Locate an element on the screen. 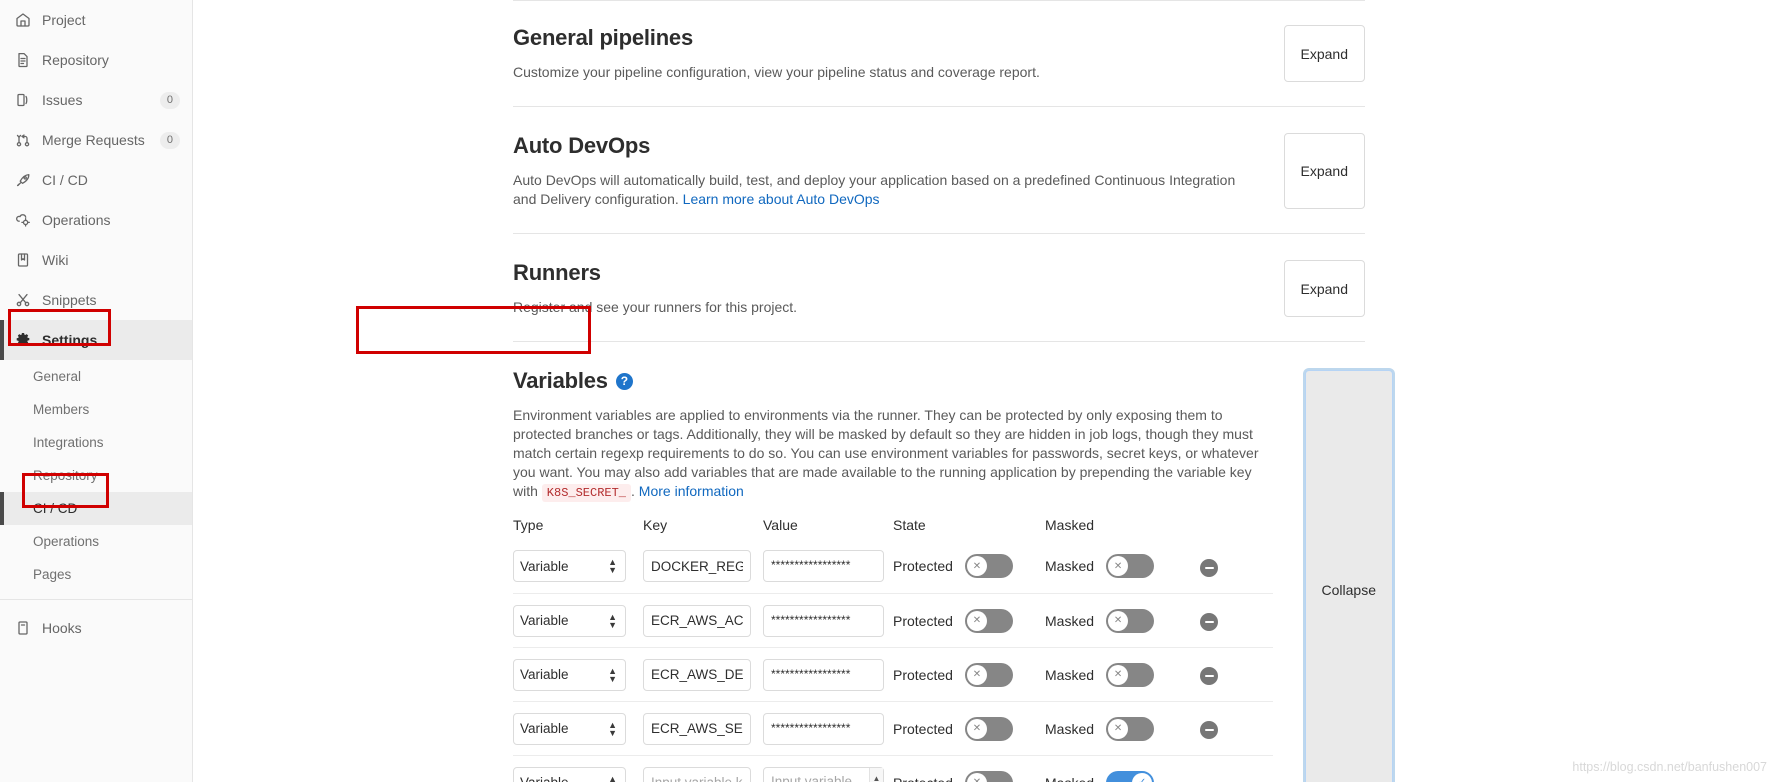 The width and height of the screenshot is (1777, 782). sidebar-item-ci-cd: CI / CD is located at coordinates (96, 180).